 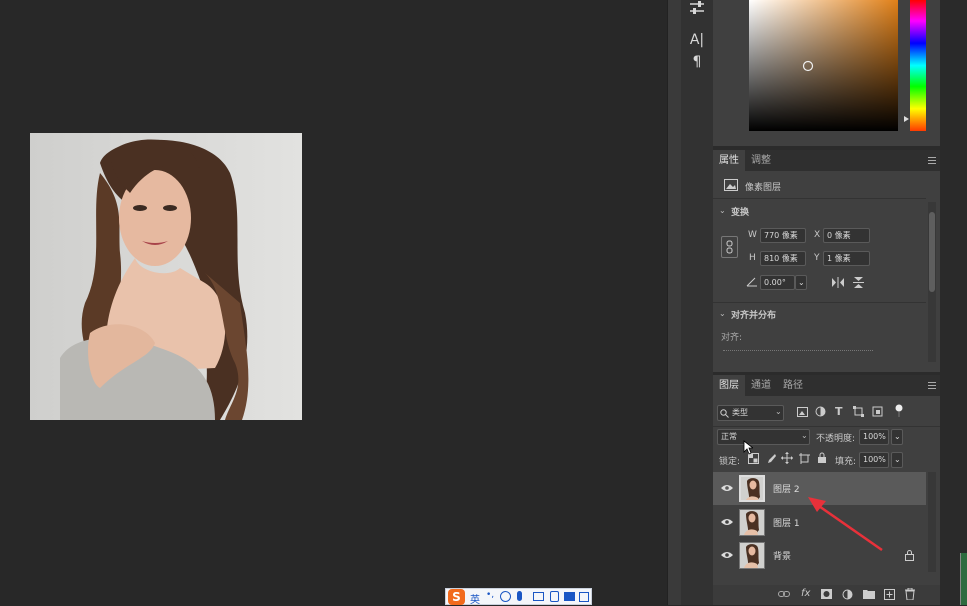 What do you see at coordinates (817, 258) in the screenshot?
I see `y-label: Y` at bounding box center [817, 258].